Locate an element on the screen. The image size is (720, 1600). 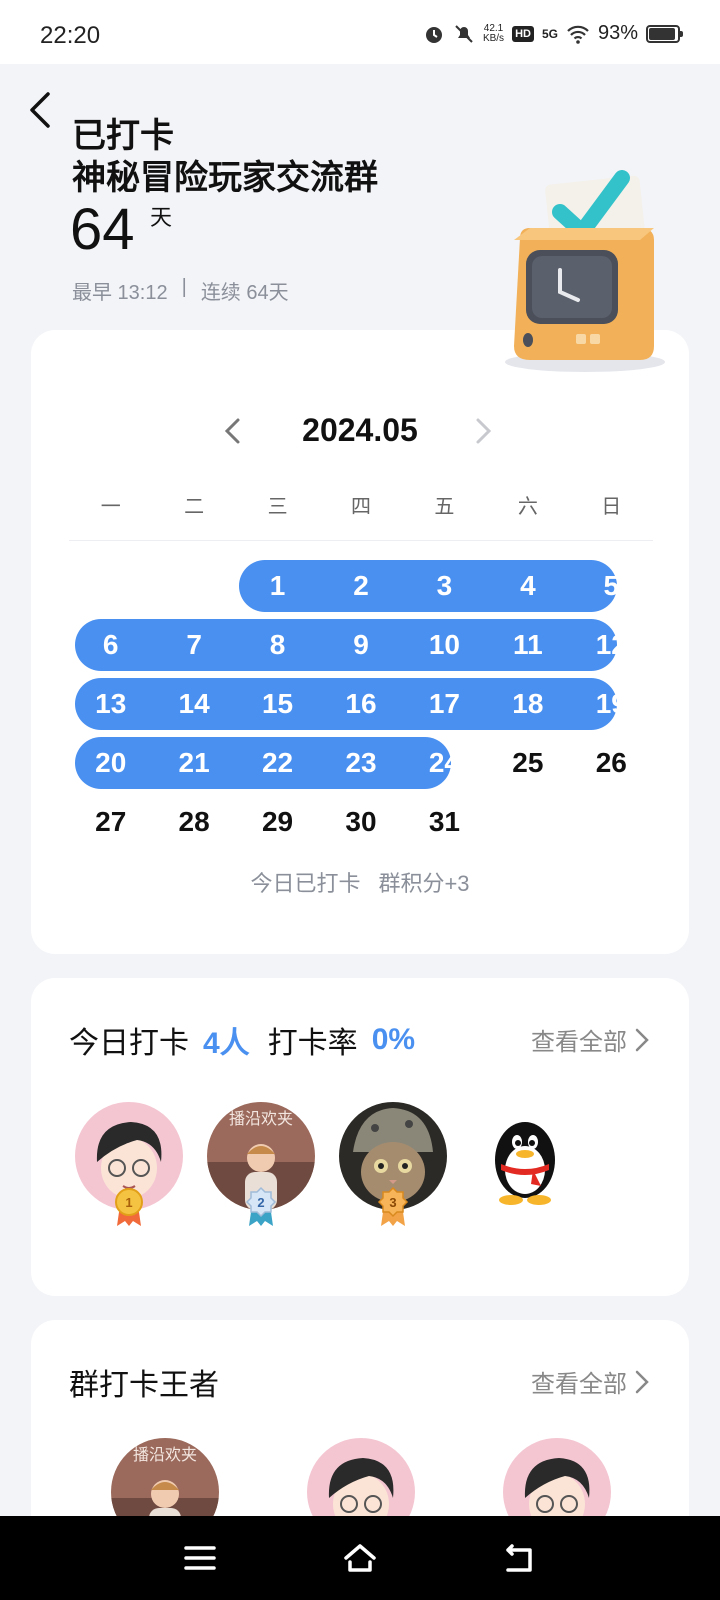
checkin-summary: 最早 13:12 | 连续 64天 is located at coordinates (180, 290).